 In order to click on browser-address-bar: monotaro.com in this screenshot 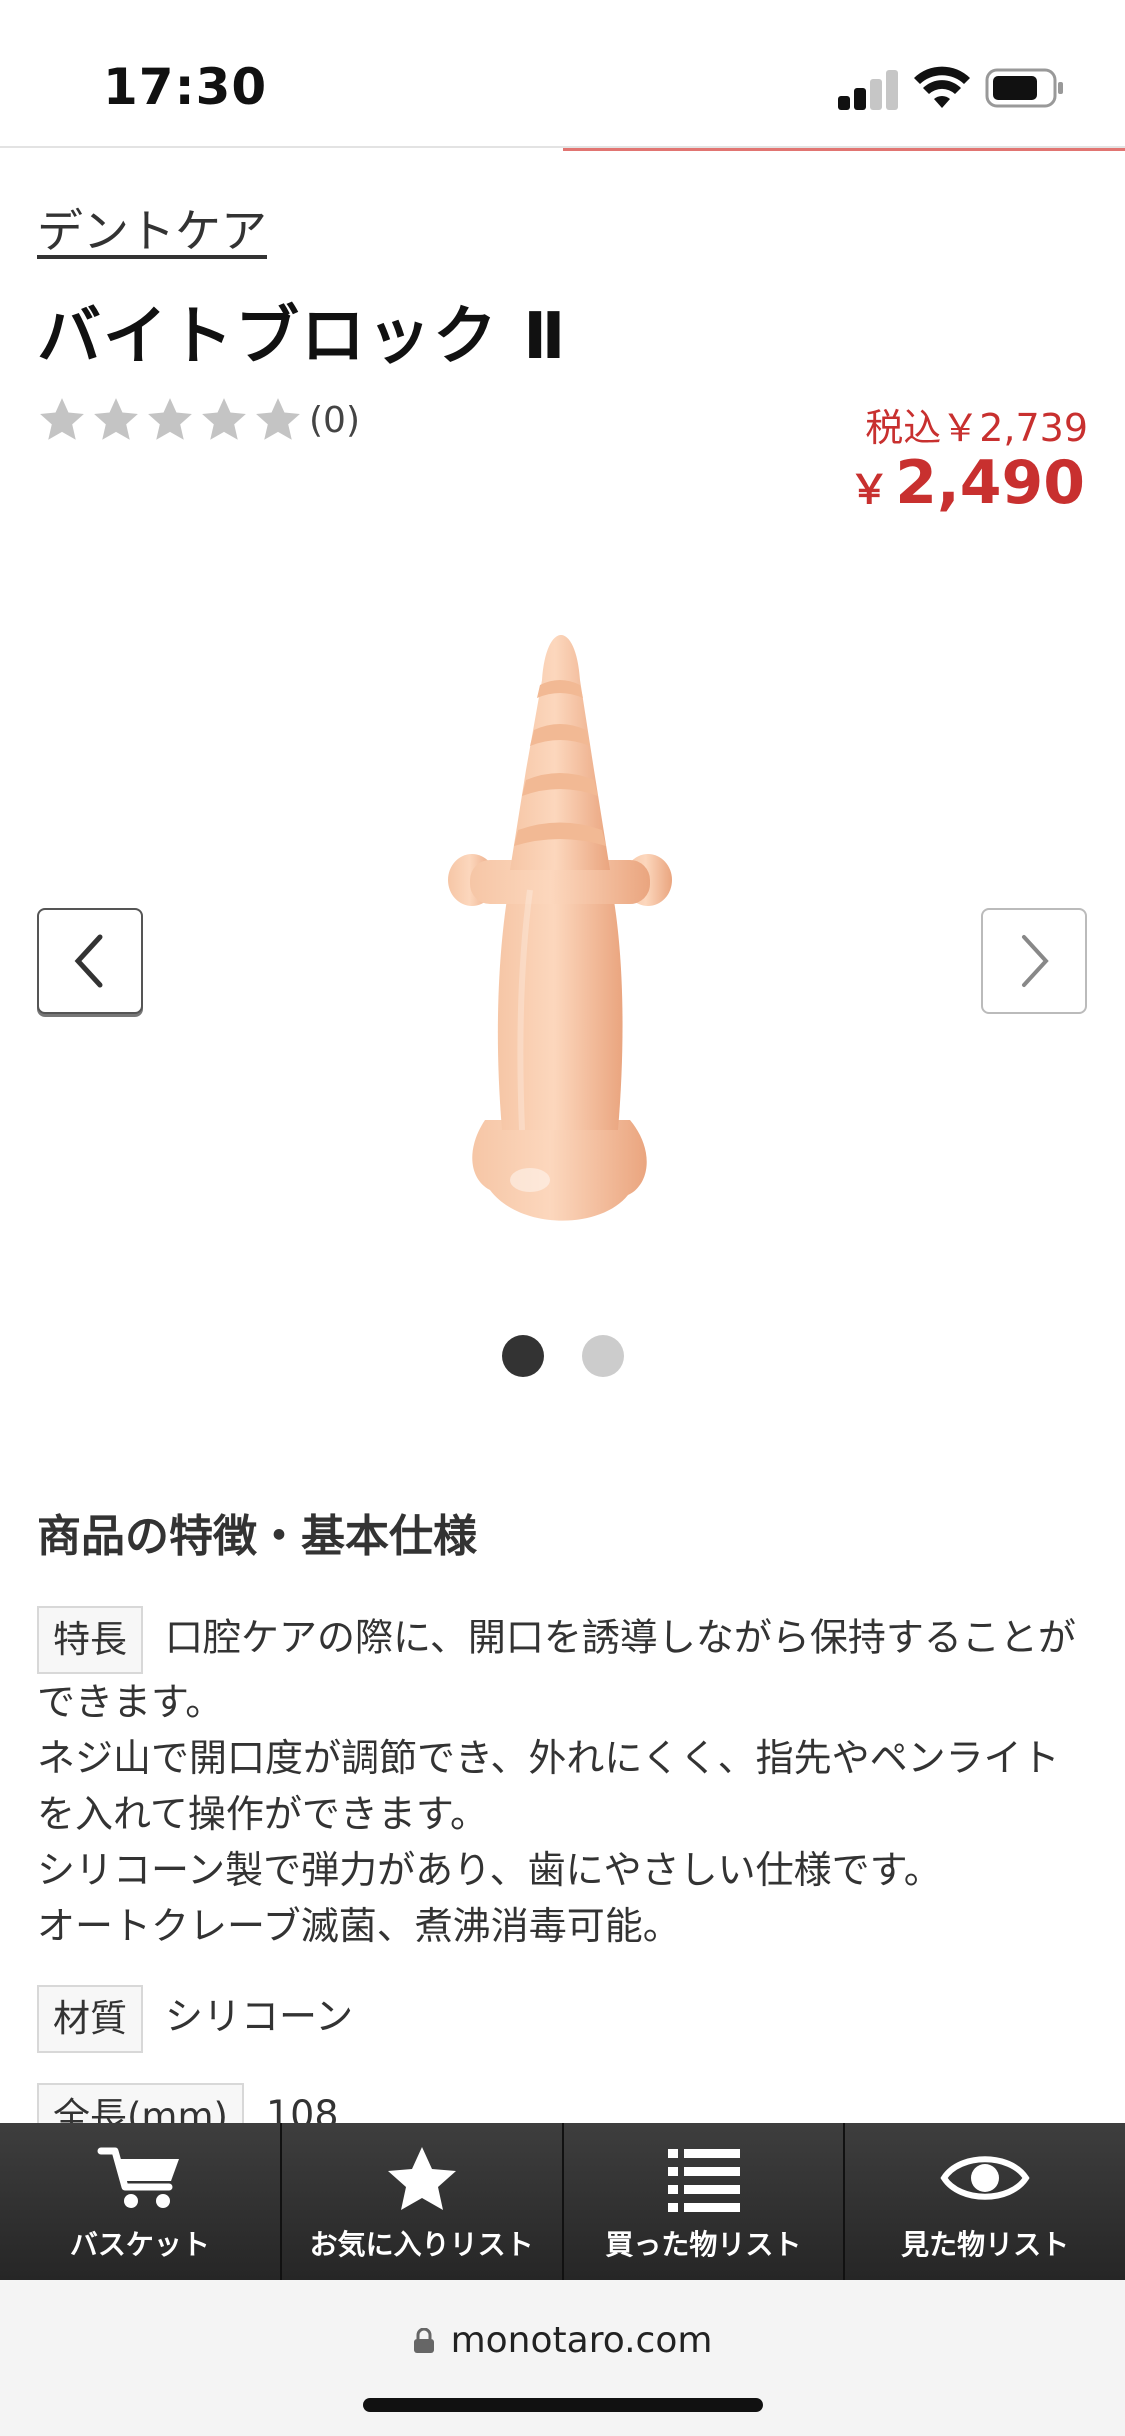, I will do `click(562, 2358)`.